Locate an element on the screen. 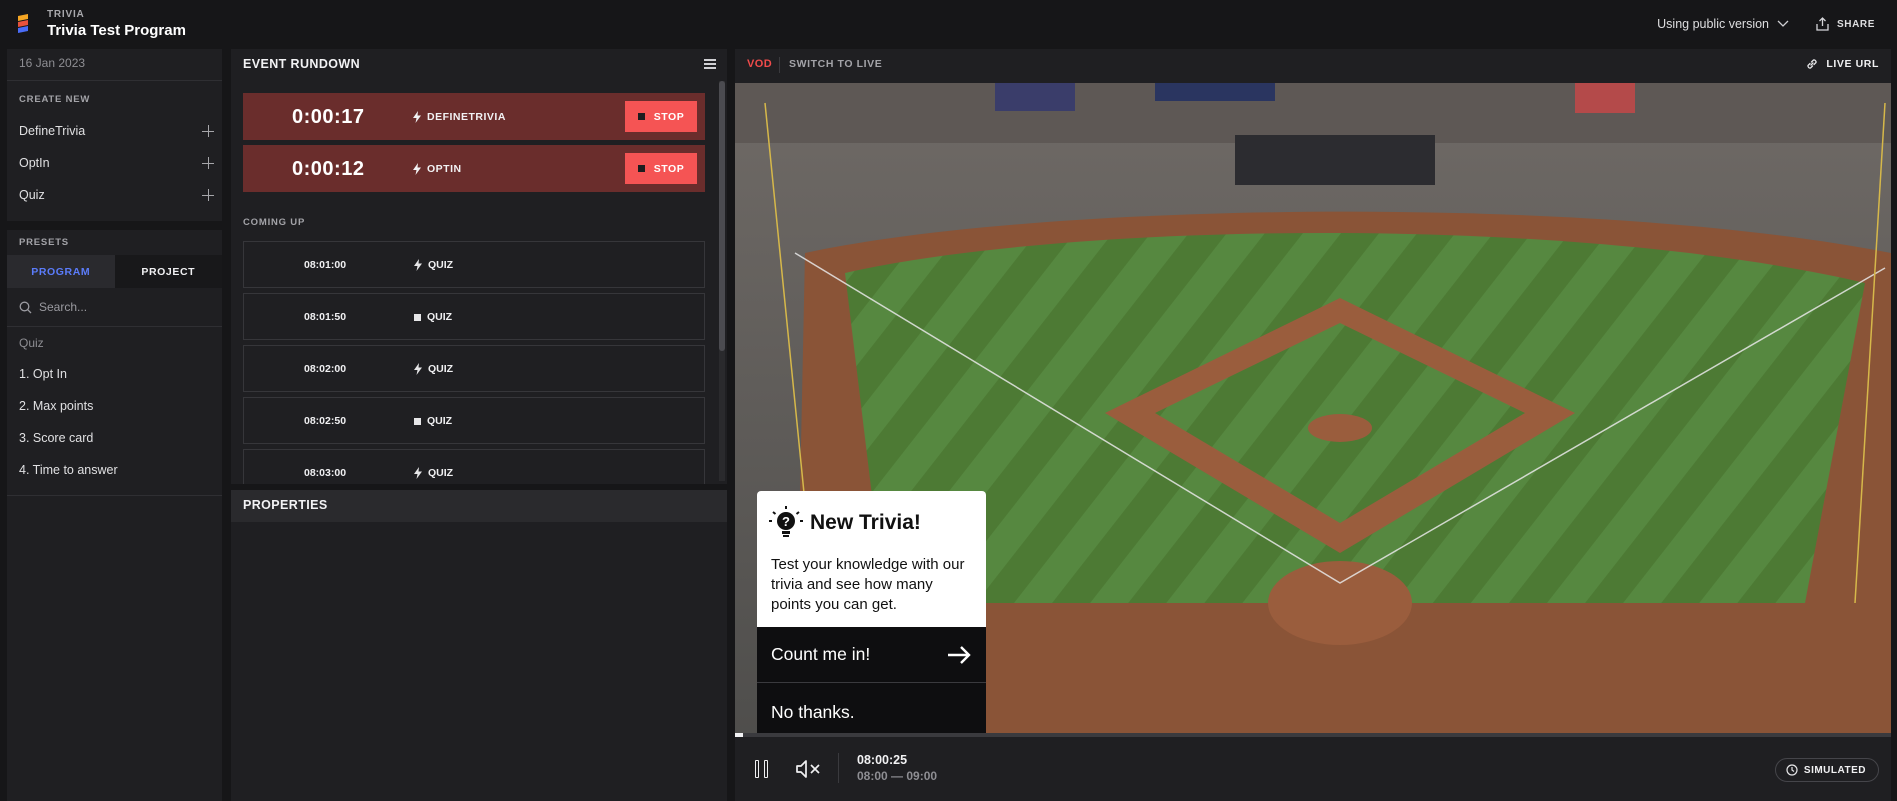 The image size is (1897, 801). upcoming-event-card: 08:01:50 QUIZ is located at coordinates (474, 316).